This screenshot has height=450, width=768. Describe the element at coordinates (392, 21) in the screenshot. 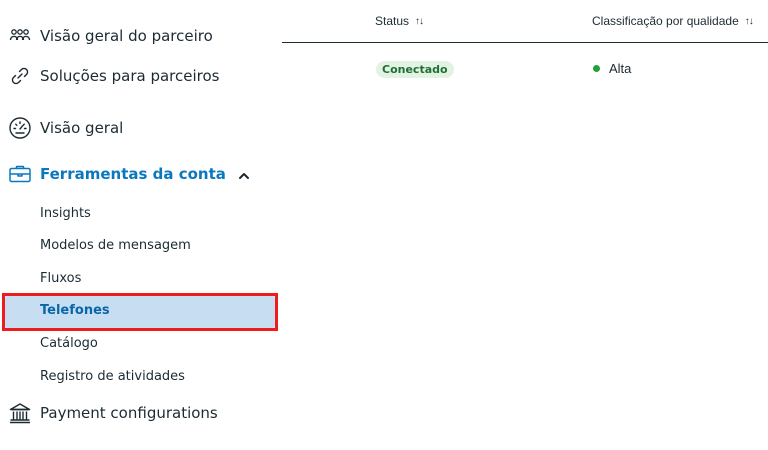

I see `column-header-label: Status` at that location.